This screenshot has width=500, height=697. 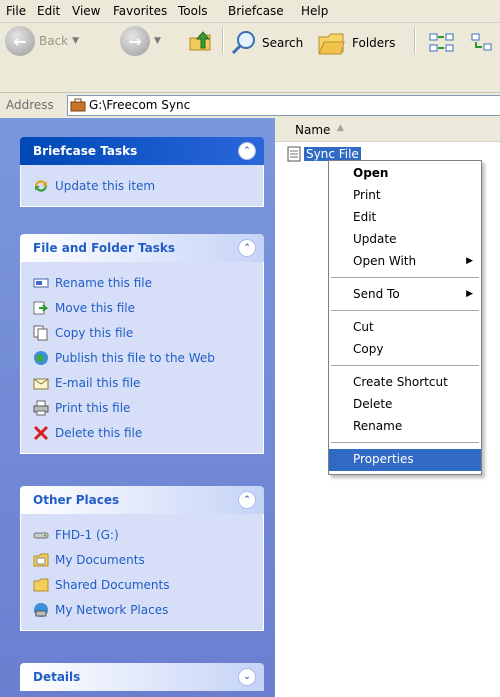 What do you see at coordinates (112, 584) in the screenshot?
I see `task-label: Shared Documents` at bounding box center [112, 584].